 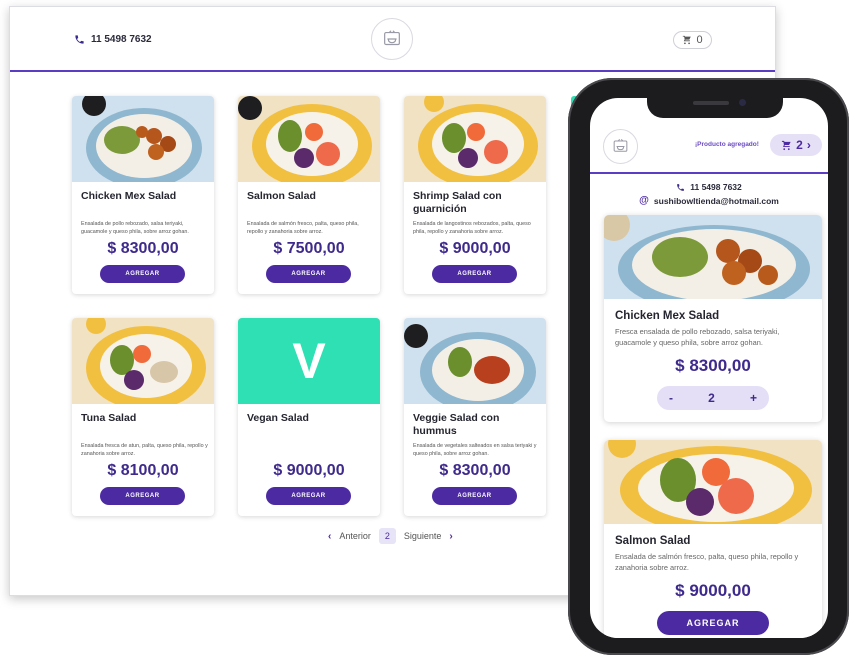 I want to click on quantity-stepper: - 2 +, so click(x=713, y=398).